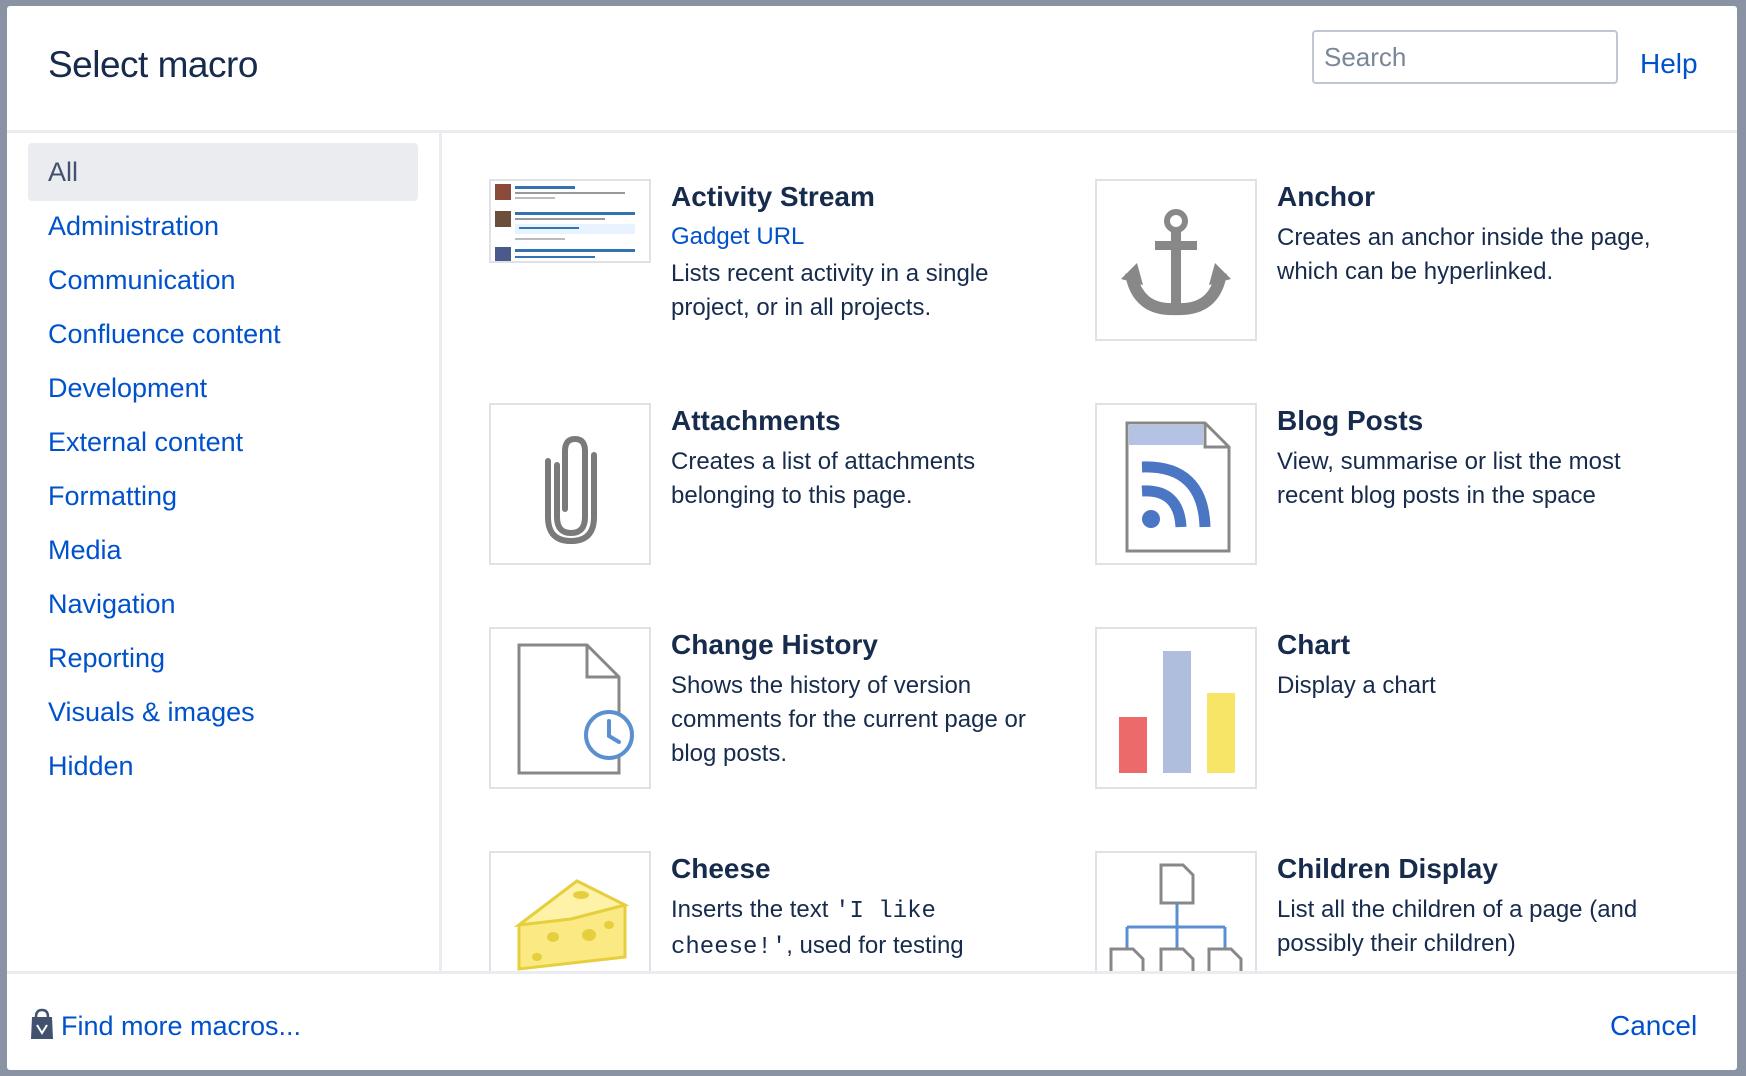 This screenshot has height=1076, width=1746. I want to click on cancel-button: Cancel, so click(1653, 1026).